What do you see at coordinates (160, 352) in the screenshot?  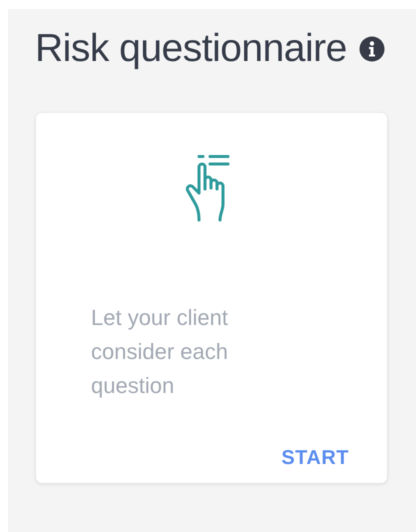 I see `card-description: Let your client consider each question` at bounding box center [160, 352].